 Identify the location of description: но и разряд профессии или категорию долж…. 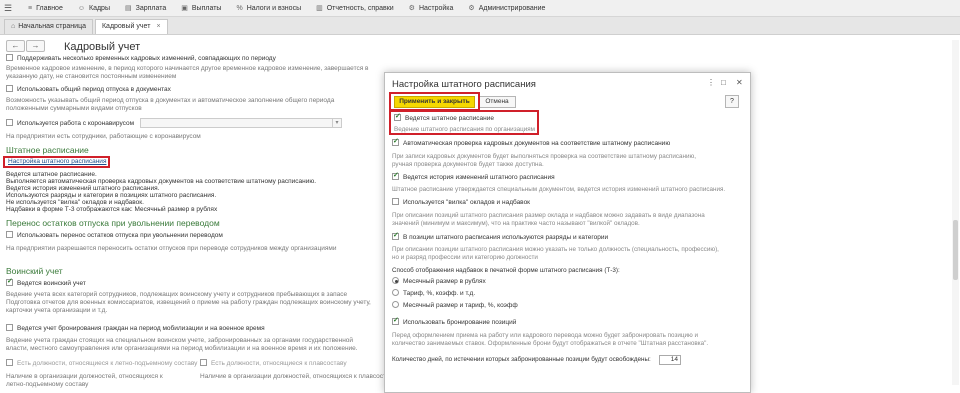
(465, 257).